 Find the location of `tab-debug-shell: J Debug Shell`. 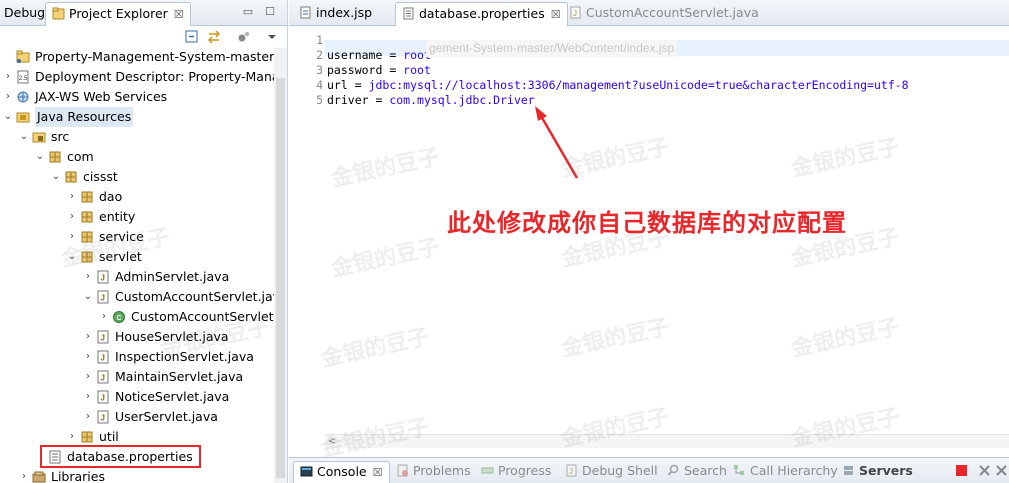

tab-debug-shell: J Debug Shell is located at coordinates (611, 472).